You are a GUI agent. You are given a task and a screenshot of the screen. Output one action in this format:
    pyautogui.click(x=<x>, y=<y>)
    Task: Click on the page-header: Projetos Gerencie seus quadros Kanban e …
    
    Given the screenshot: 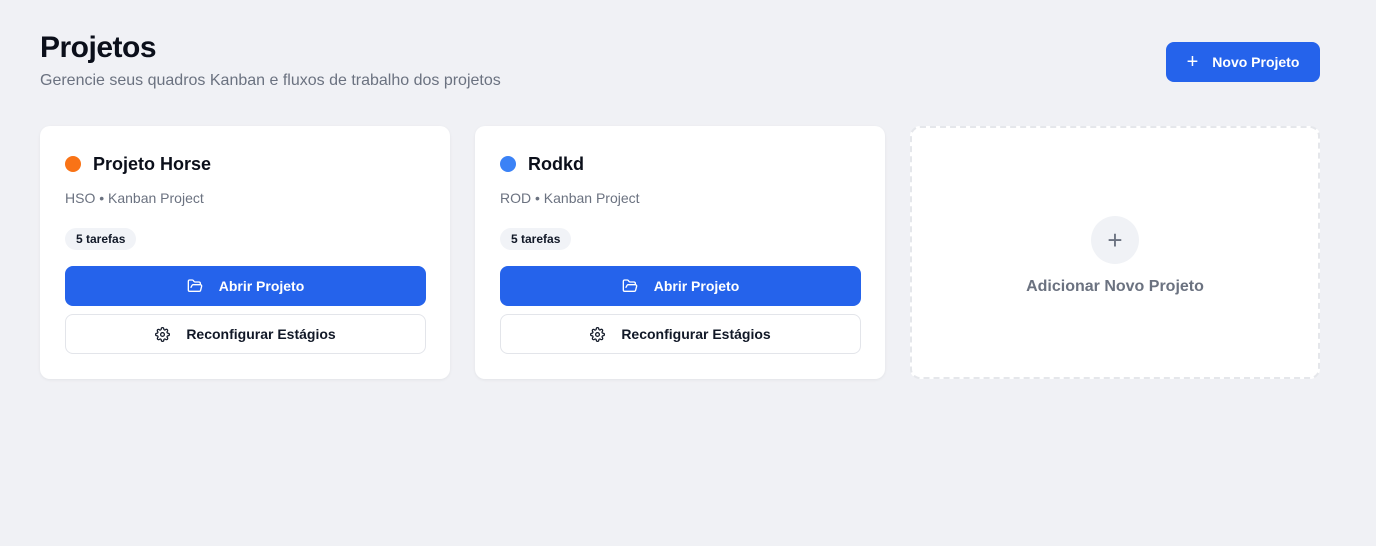 What is the action you would take?
    pyautogui.click(x=270, y=61)
    